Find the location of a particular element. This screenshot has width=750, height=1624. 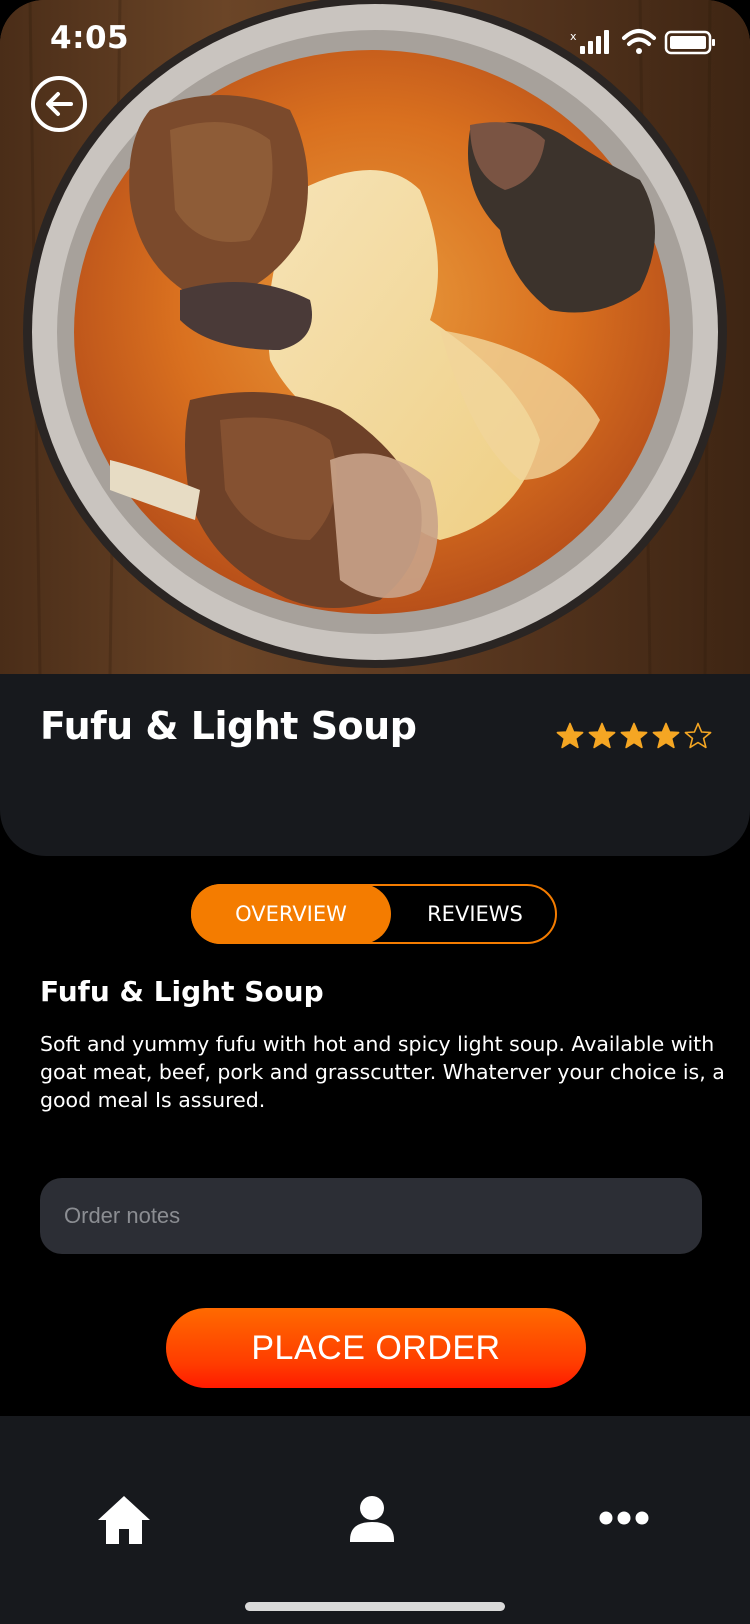

tab-overview: OVERVIEW is located at coordinates (291, 914).